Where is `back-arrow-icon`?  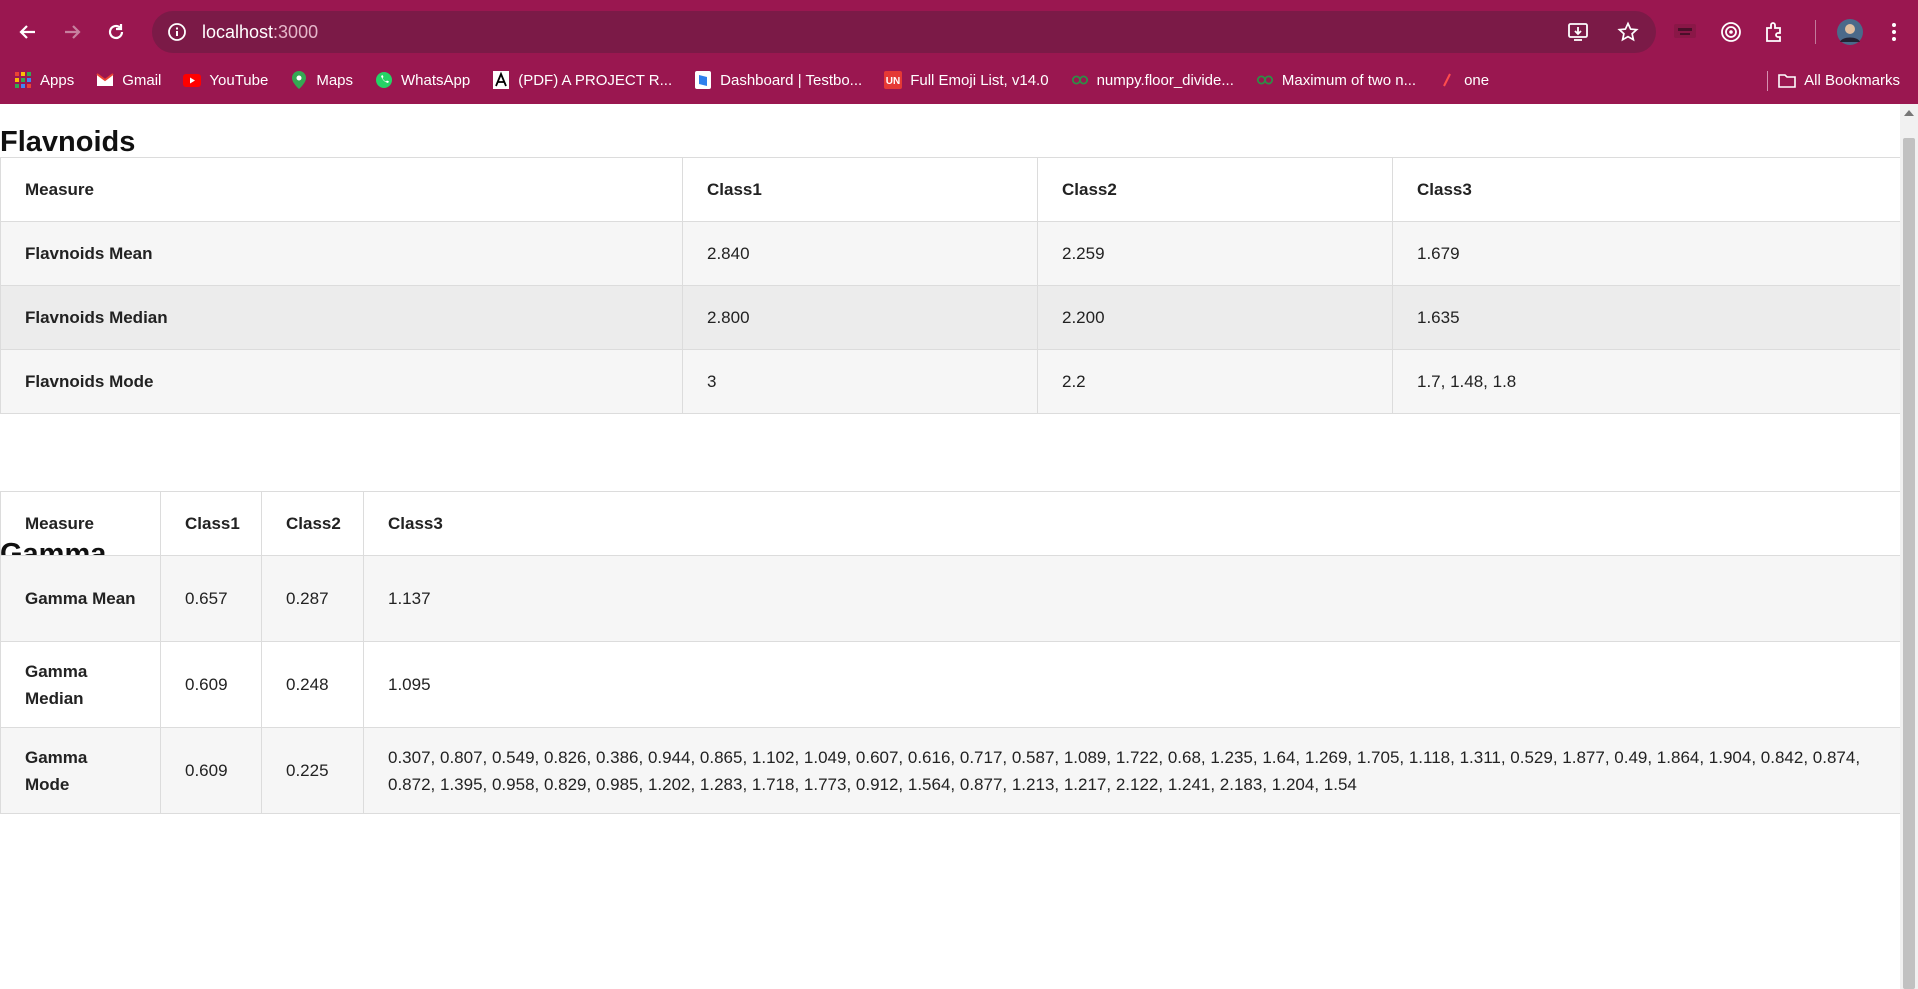 back-arrow-icon is located at coordinates (27, 32).